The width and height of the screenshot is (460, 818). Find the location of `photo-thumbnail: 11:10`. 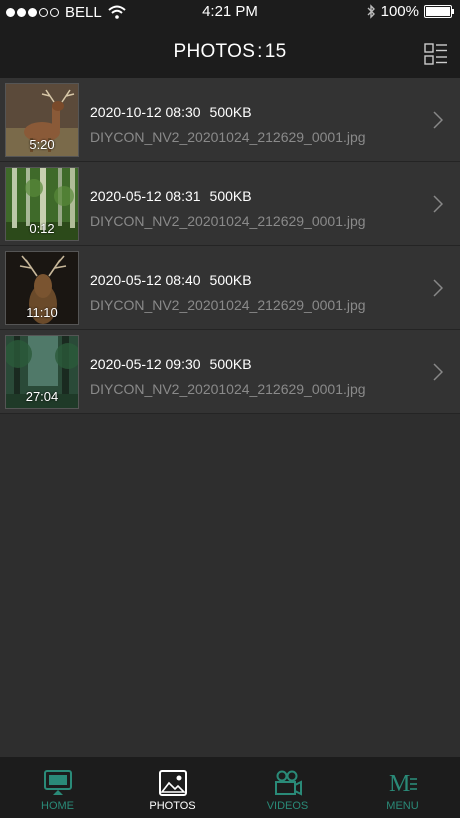

photo-thumbnail: 11:10 is located at coordinates (42, 288).